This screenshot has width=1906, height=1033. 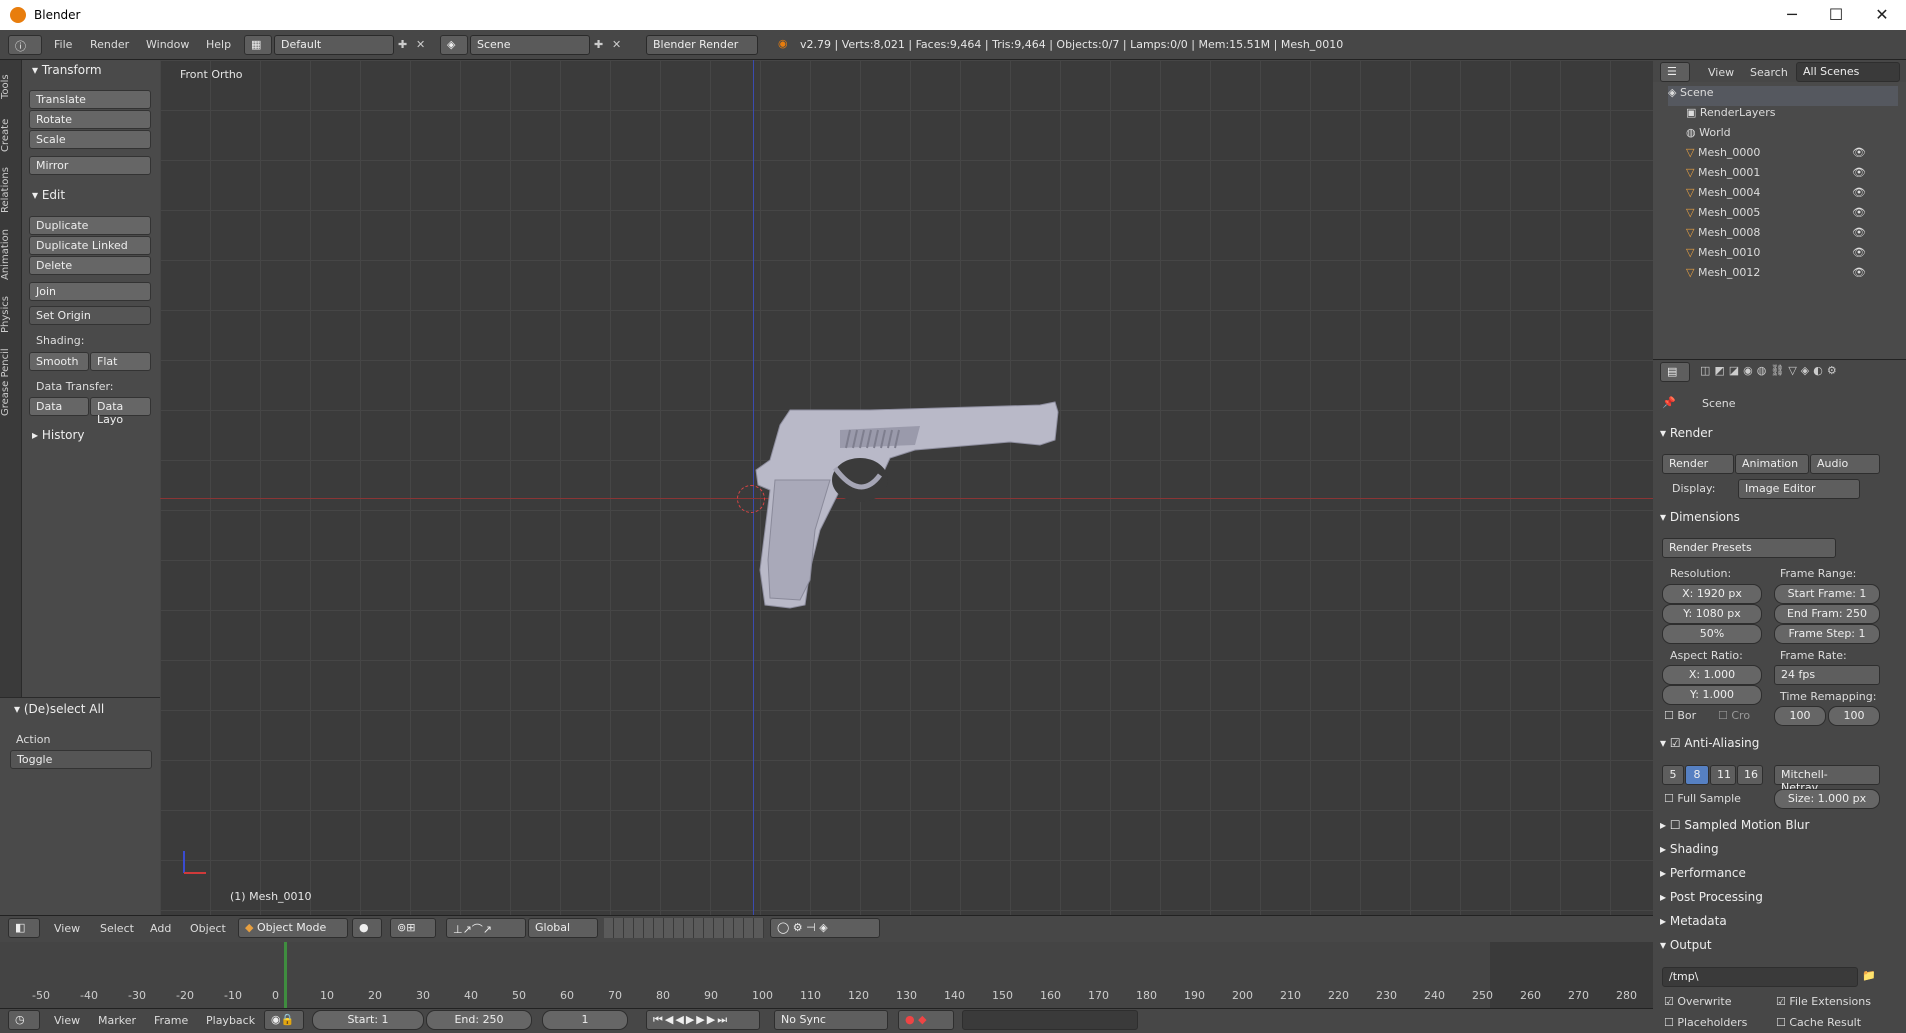 What do you see at coordinates (11, 255) in the screenshot?
I see `tab-animation: Animation` at bounding box center [11, 255].